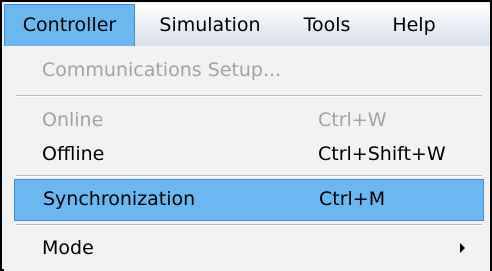 This screenshot has width=492, height=271. What do you see at coordinates (73, 154) in the screenshot?
I see `menu-item-label: Offline` at bounding box center [73, 154].